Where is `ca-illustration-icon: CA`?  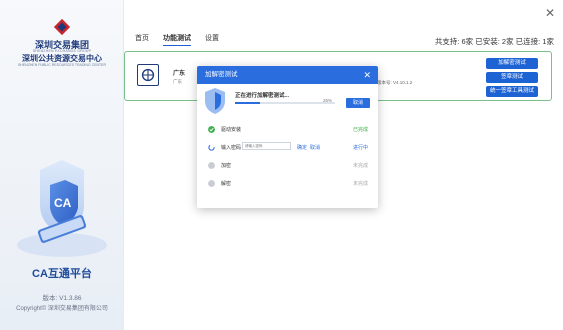 ca-illustration-icon: CA is located at coordinates (62, 208).